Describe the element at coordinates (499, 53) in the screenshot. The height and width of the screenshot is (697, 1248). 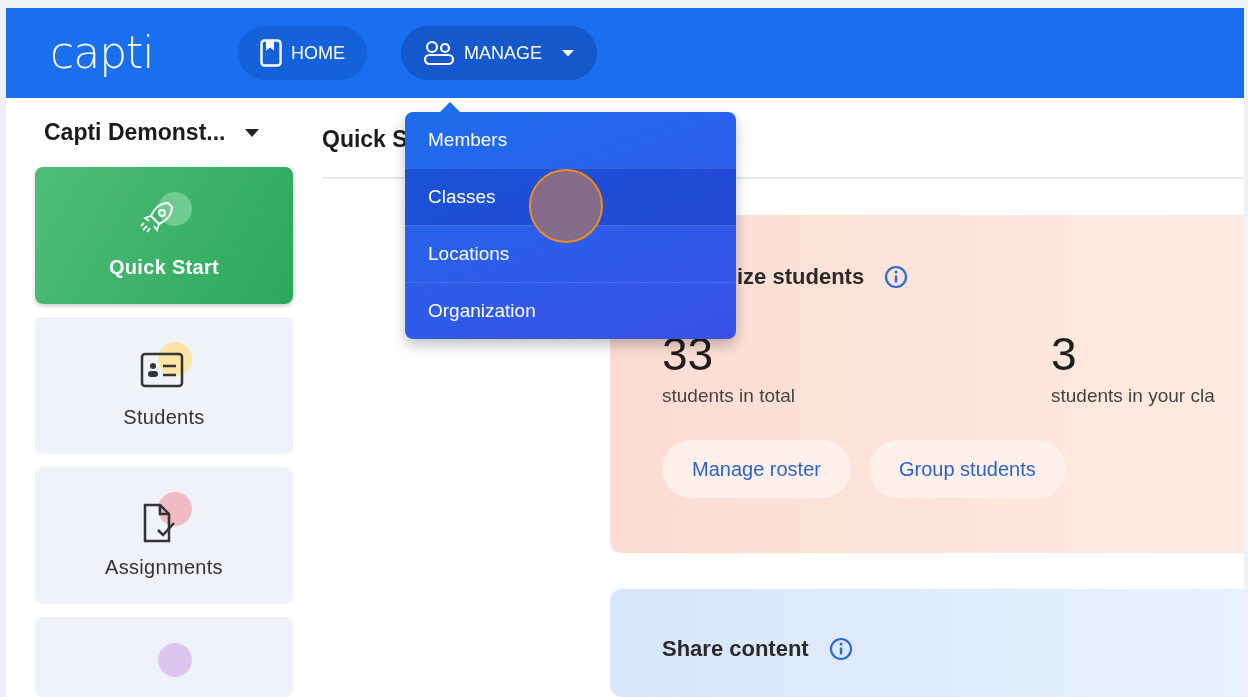
I see `manage-menu-button: MANAGE` at that location.